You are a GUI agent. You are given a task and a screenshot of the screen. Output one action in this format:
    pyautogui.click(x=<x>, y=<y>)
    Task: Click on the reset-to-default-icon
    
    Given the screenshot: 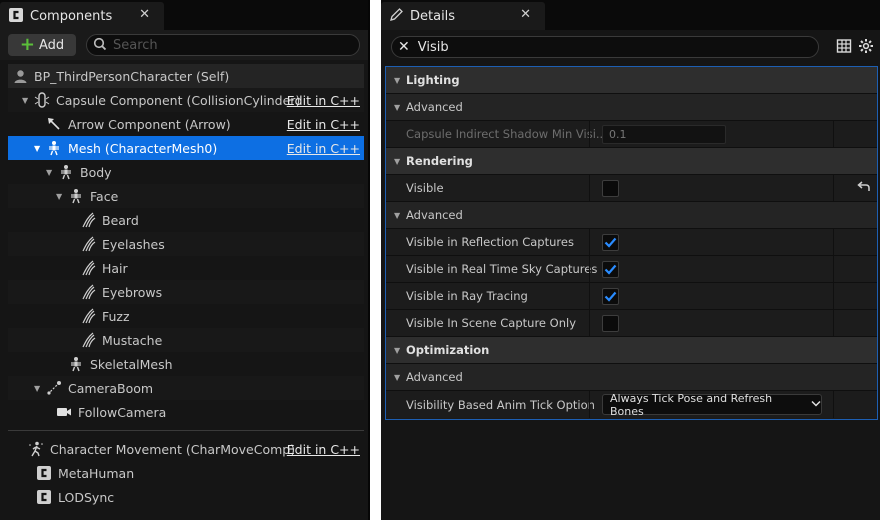 What is the action you would take?
    pyautogui.click(x=864, y=188)
    